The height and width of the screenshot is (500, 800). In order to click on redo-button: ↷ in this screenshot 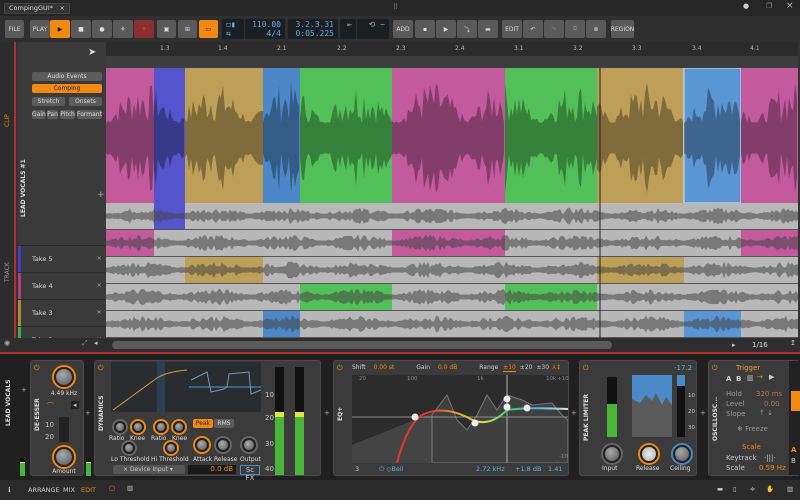, I will do `click(554, 29)`.